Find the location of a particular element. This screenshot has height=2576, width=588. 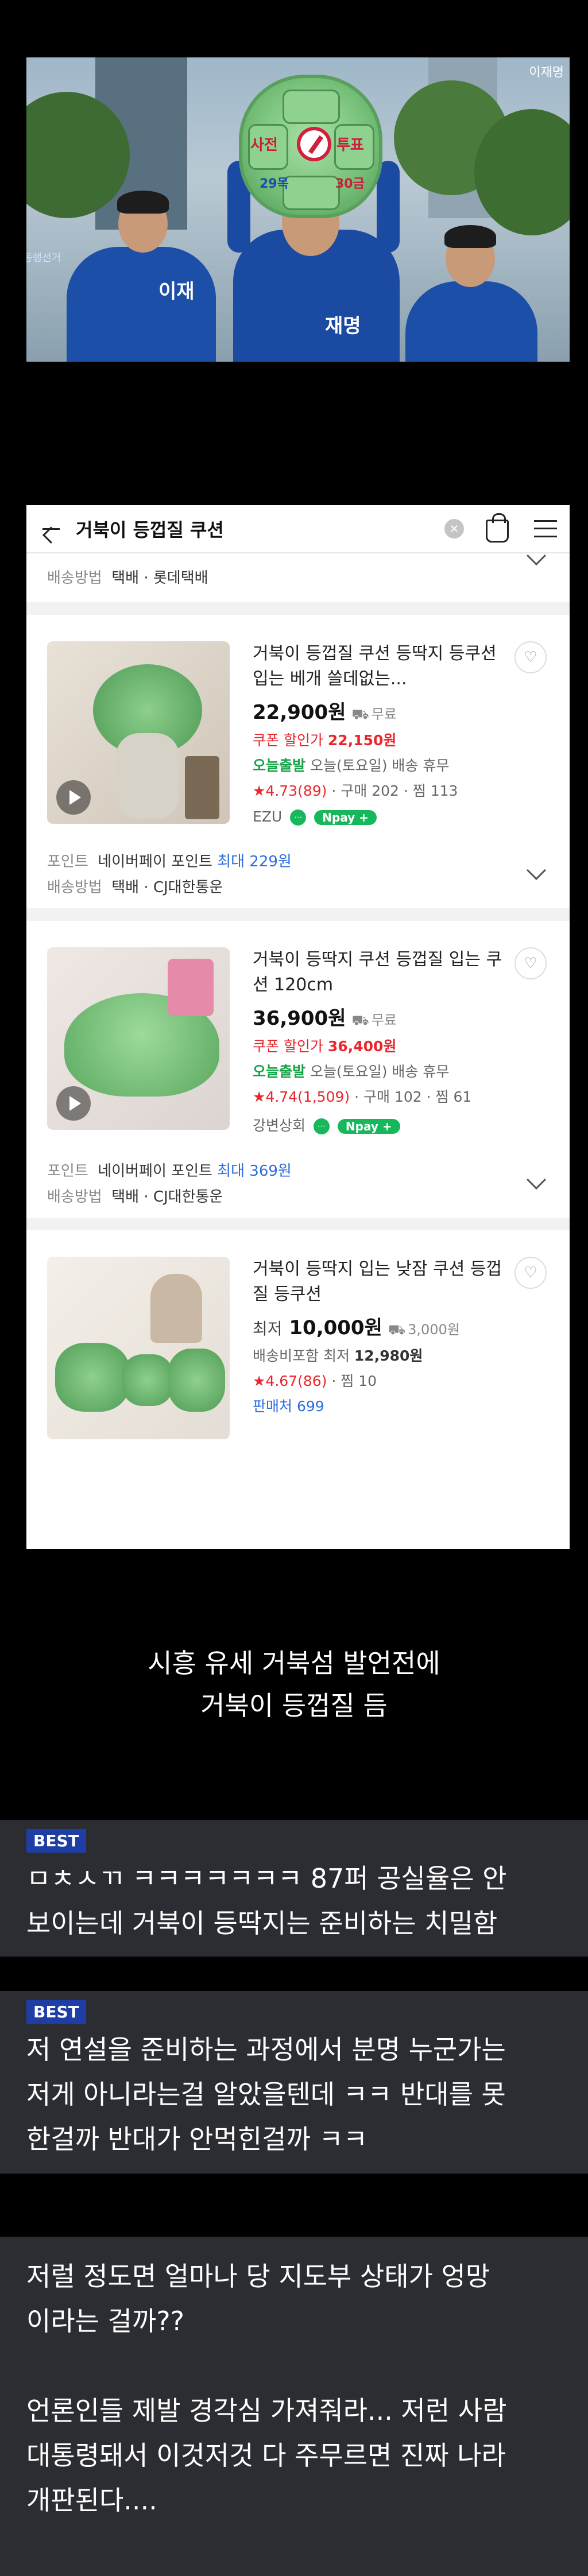

comment-line: 언론인들 제발 경각심 가져줘라... 저런 사람 is located at coordinates (266, 2411).